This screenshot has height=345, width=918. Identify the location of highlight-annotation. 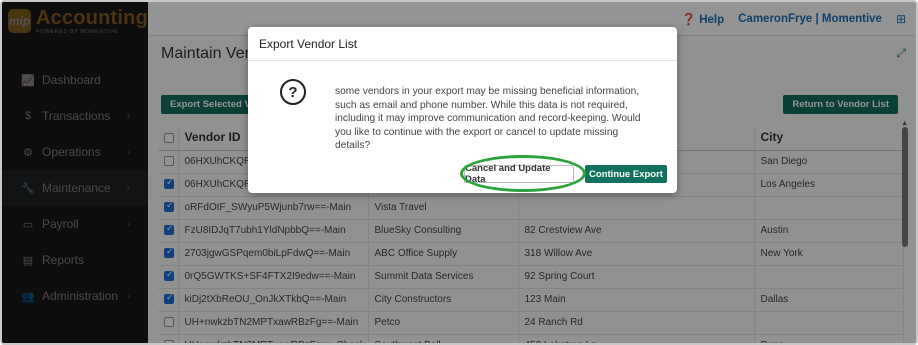
(523, 173).